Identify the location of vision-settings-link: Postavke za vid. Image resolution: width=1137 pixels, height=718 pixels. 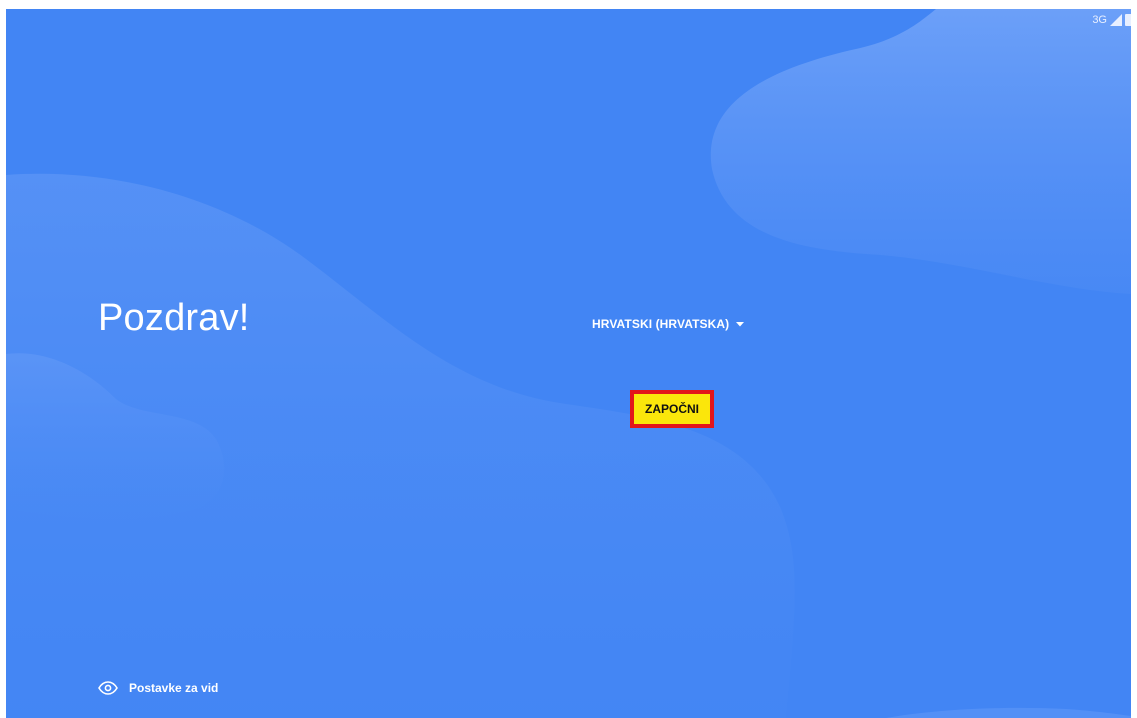
(158, 688).